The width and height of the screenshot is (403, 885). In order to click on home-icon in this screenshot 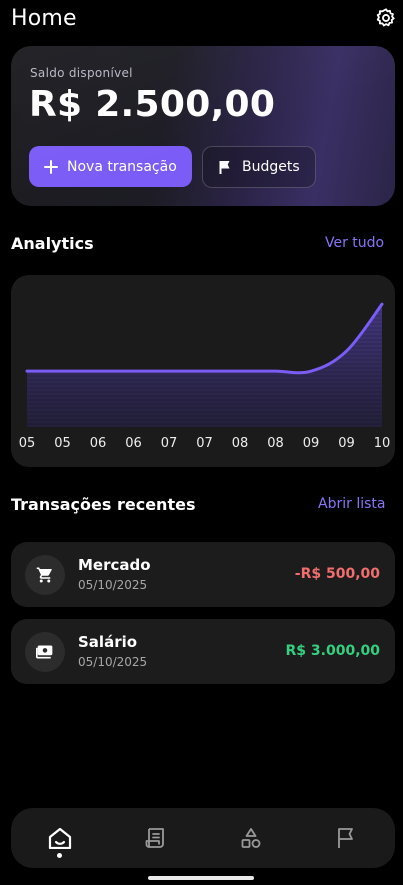, I will do `click(60, 838)`.